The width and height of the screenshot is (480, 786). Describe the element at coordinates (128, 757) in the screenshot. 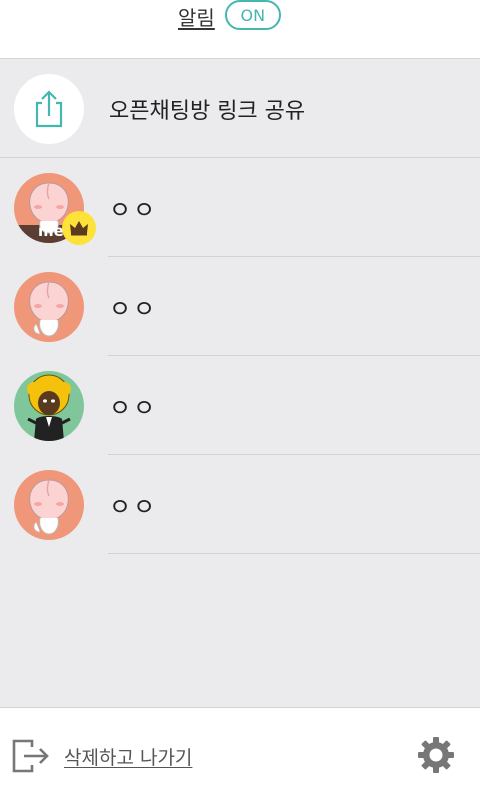

I see `leave-label: 삭제하고 나가기` at that location.